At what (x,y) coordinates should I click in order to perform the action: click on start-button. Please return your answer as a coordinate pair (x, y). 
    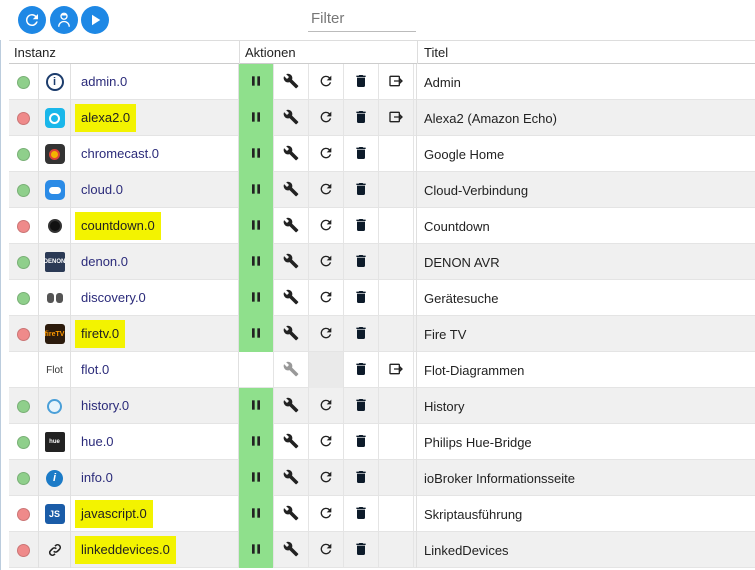
    Looking at the image, I should click on (256, 370).